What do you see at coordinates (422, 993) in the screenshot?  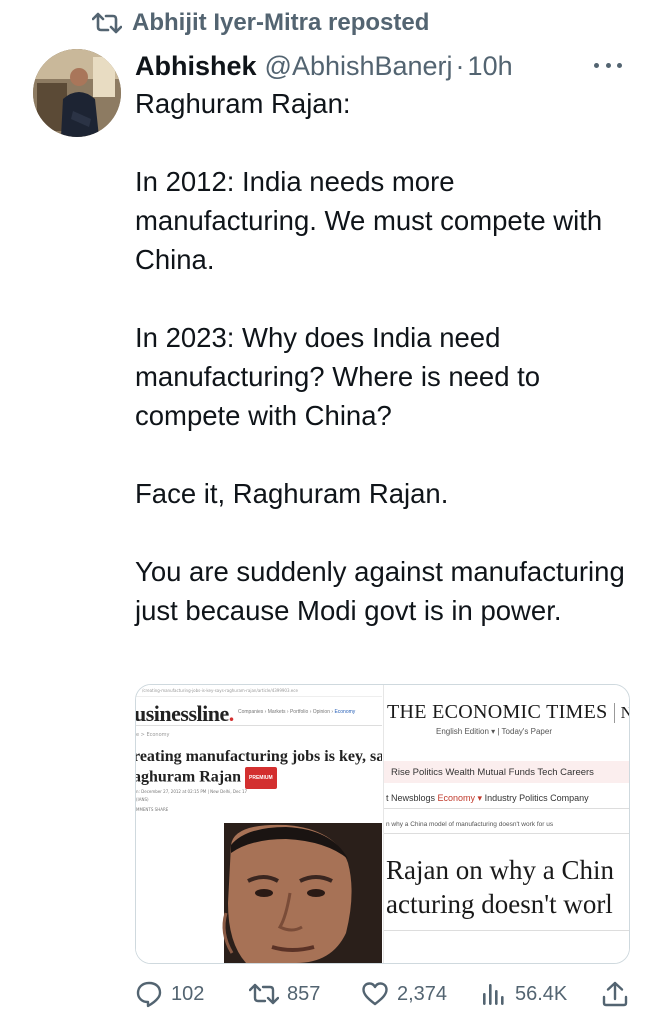 I see `like-count: 2,374` at bounding box center [422, 993].